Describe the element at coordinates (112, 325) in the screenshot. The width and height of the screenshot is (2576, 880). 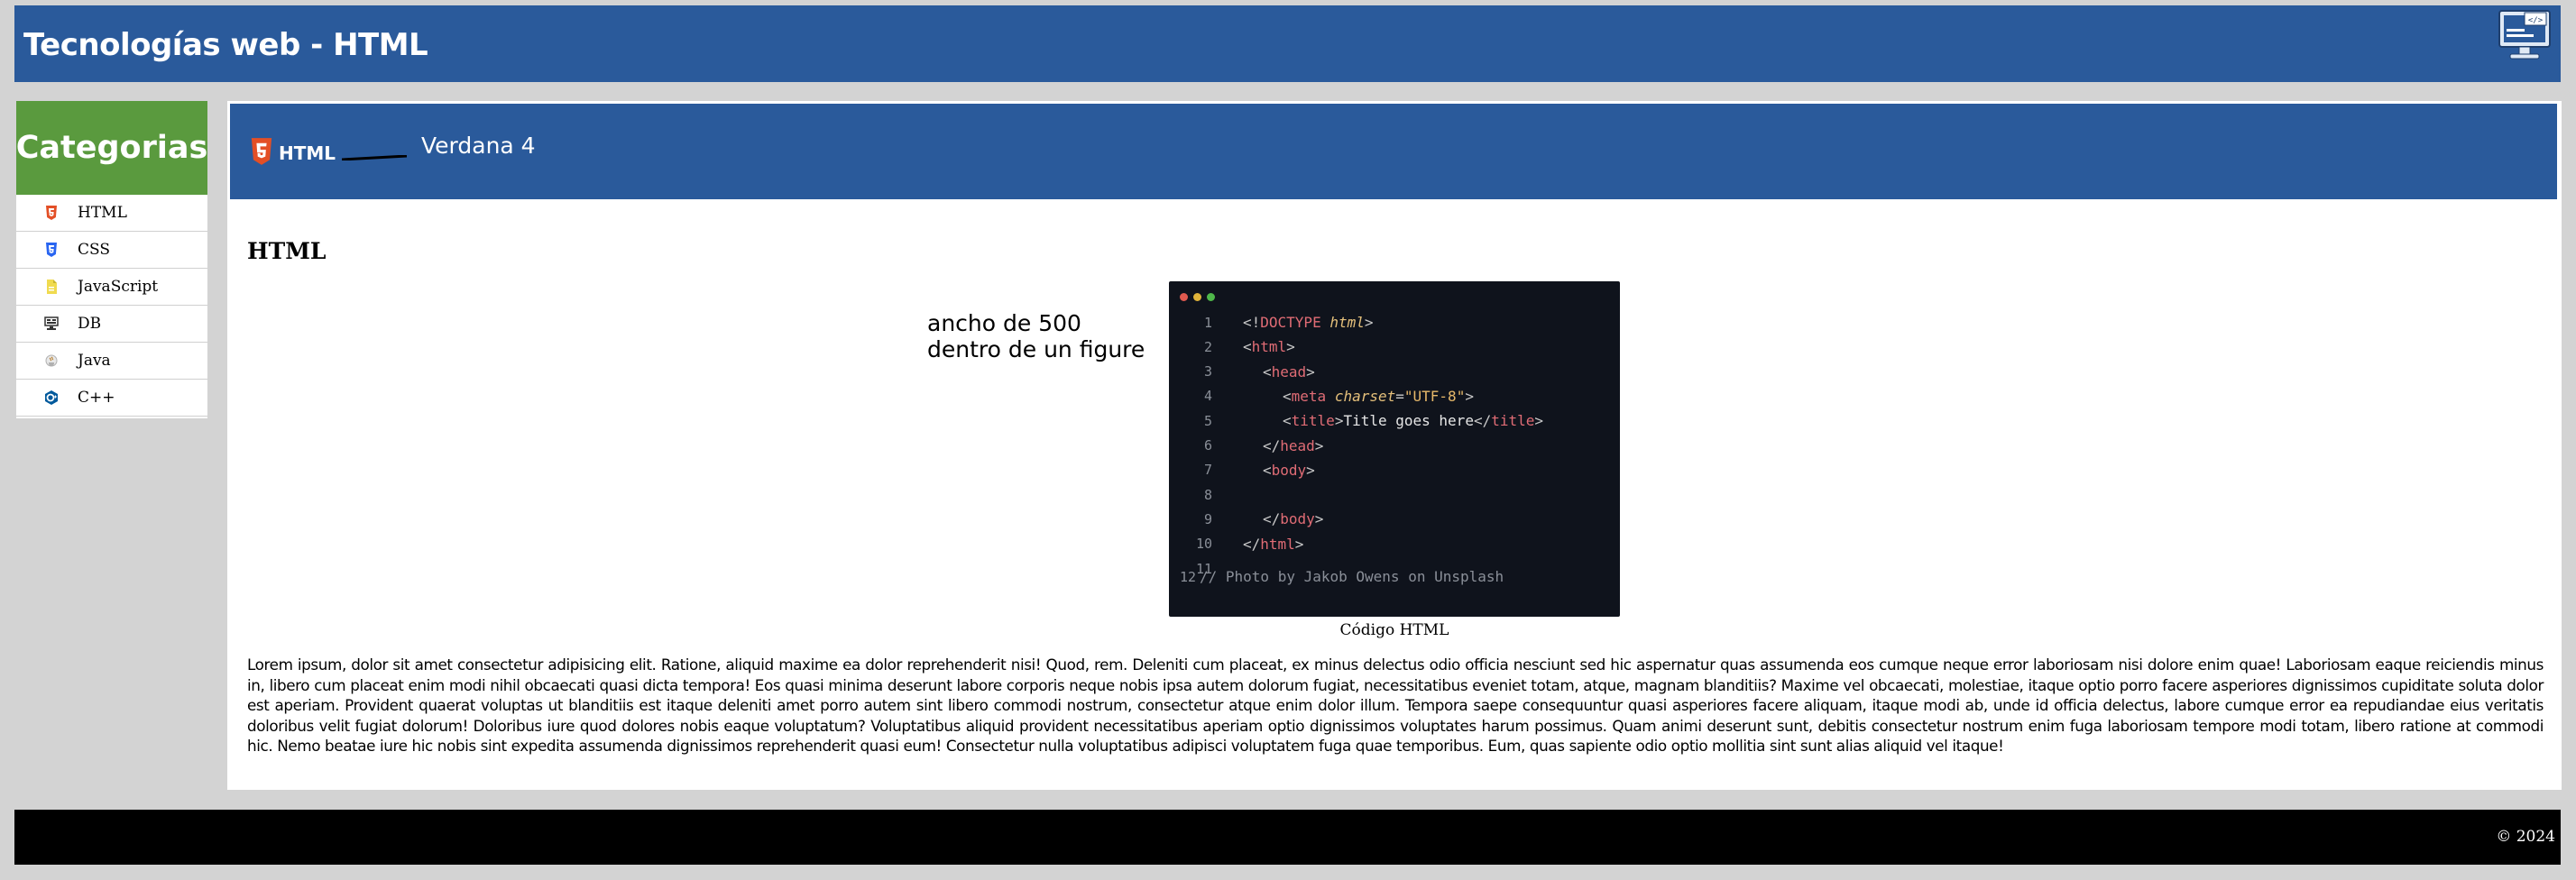
I see `sidebar-item-db: DB` at that location.